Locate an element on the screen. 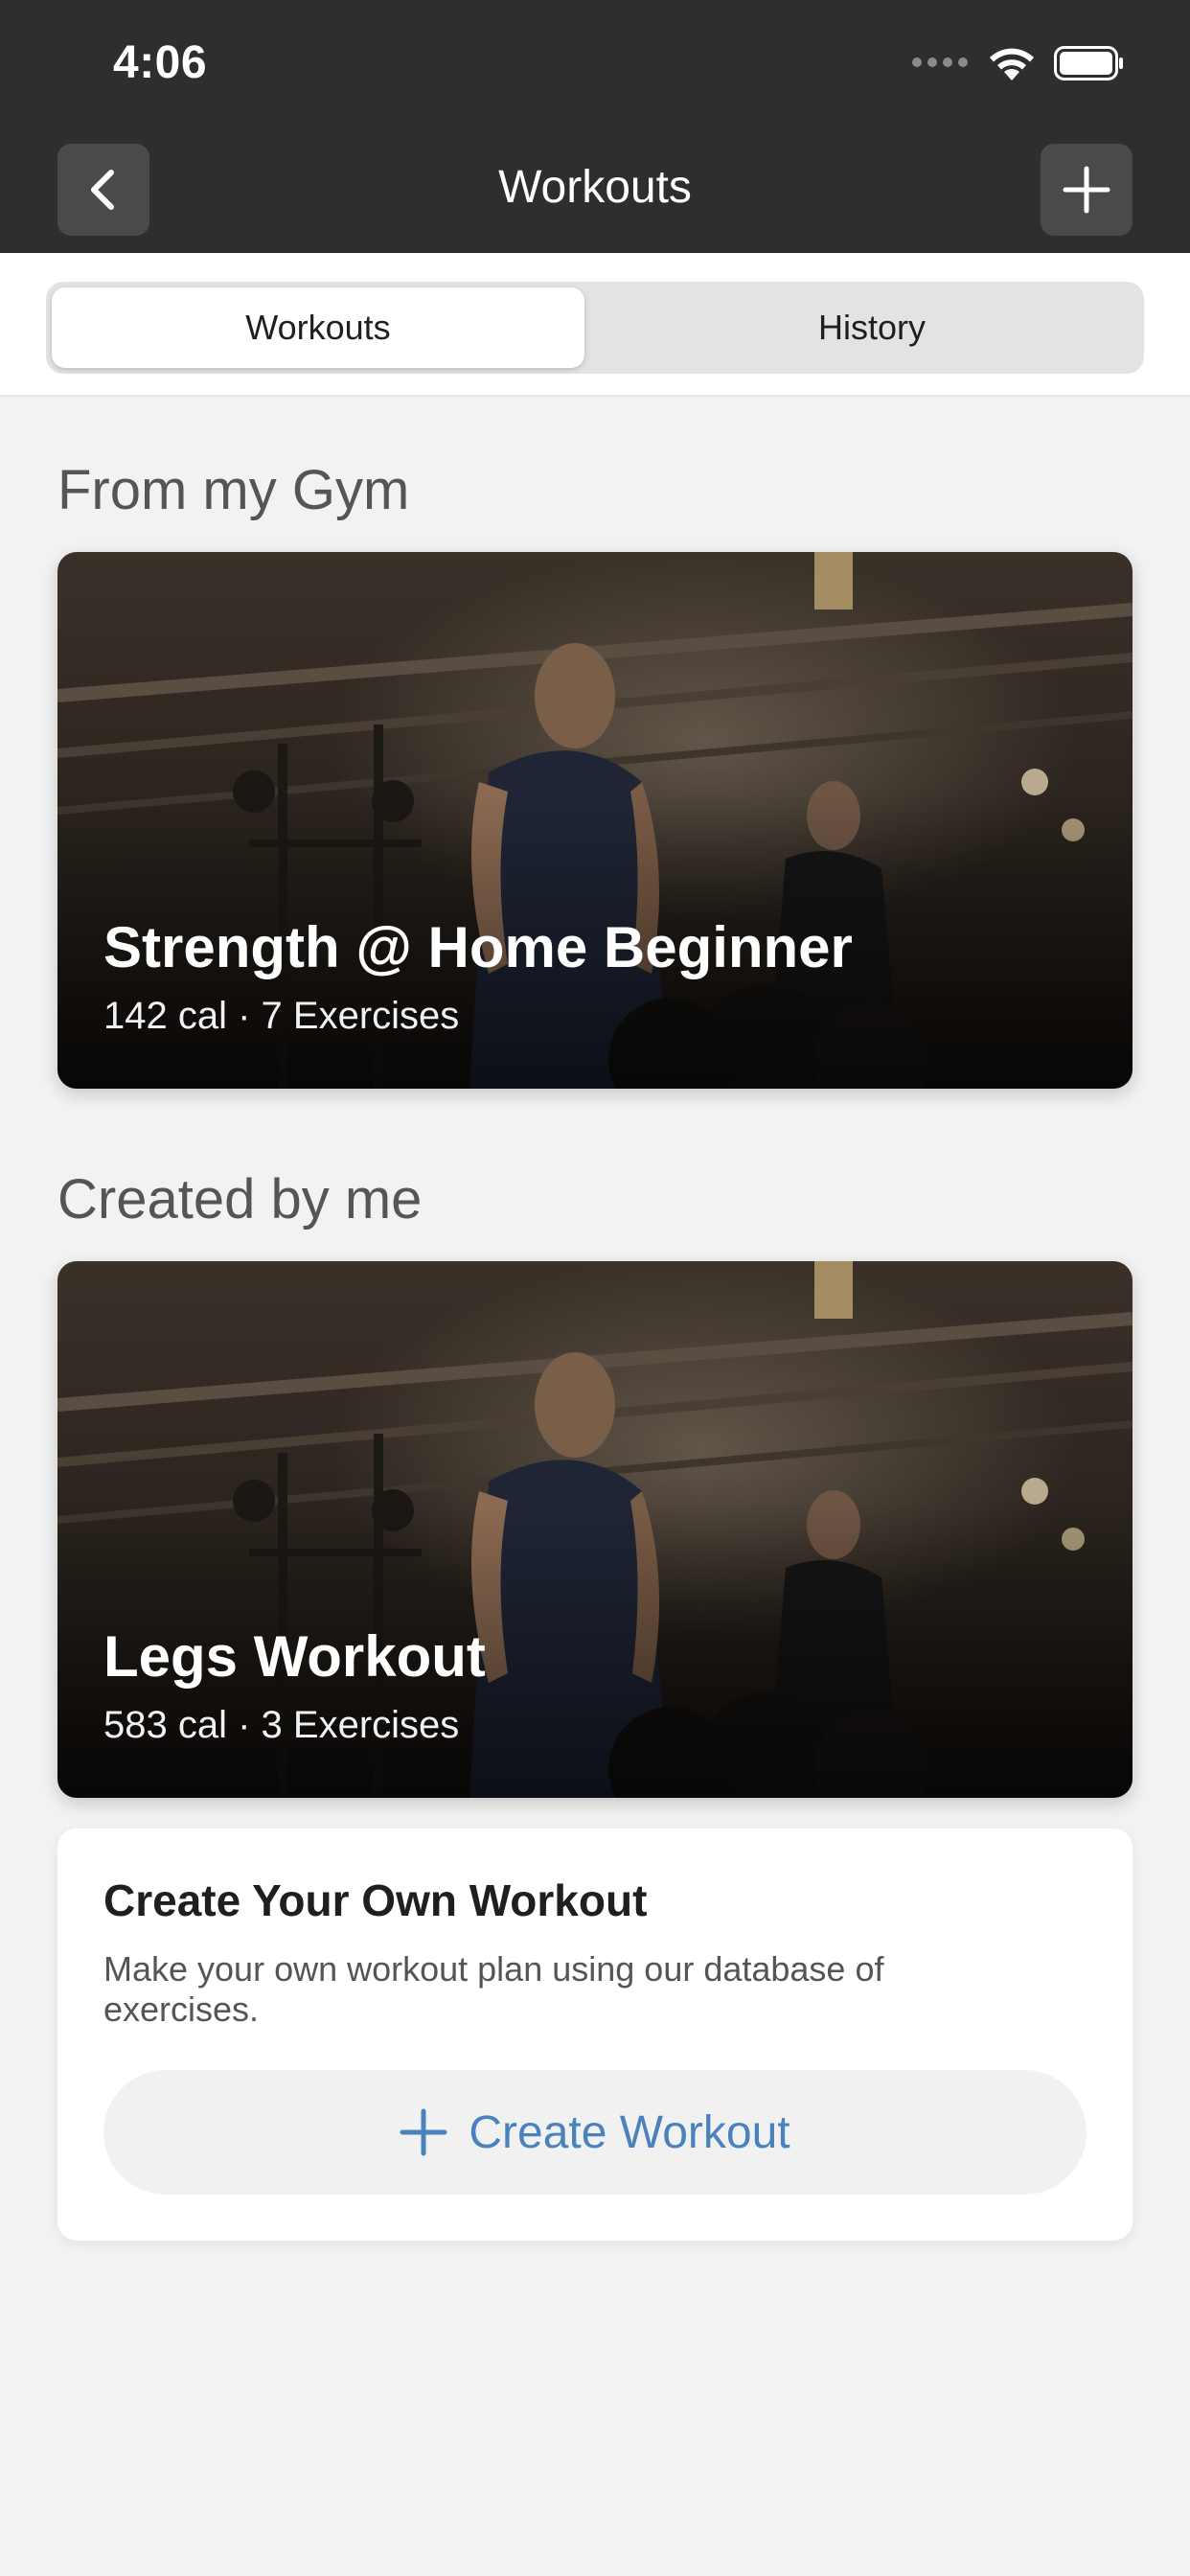 The height and width of the screenshot is (2576, 1190). cellular-signal-icon is located at coordinates (940, 63).